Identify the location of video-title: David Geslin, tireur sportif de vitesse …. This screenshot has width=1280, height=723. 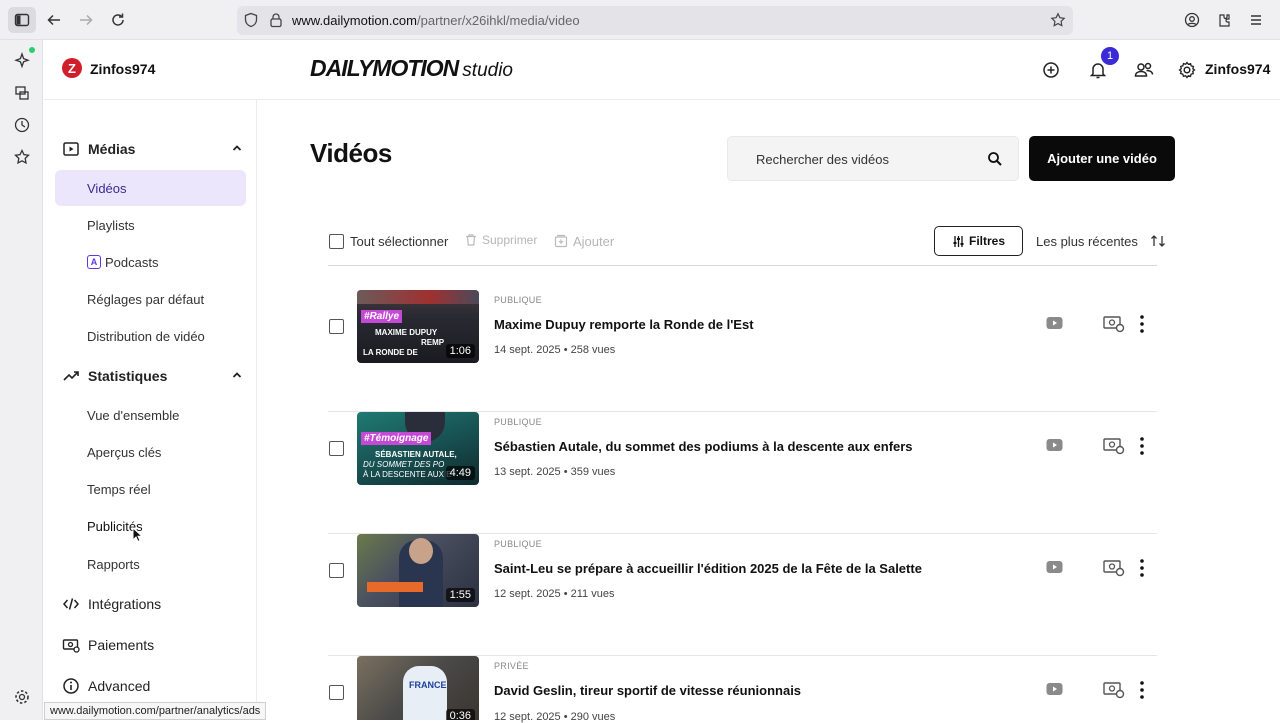
(647, 690).